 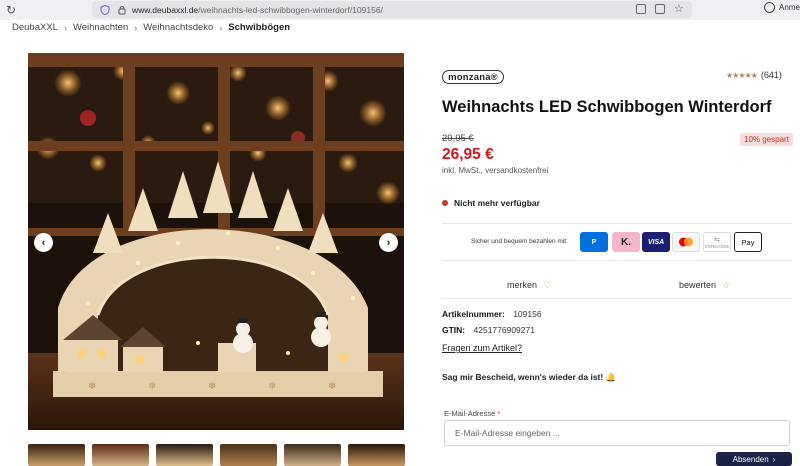 I want to click on breadcrumb-item-weihnachtsdeko: Weihnachtsdeko, so click(x=178, y=27).